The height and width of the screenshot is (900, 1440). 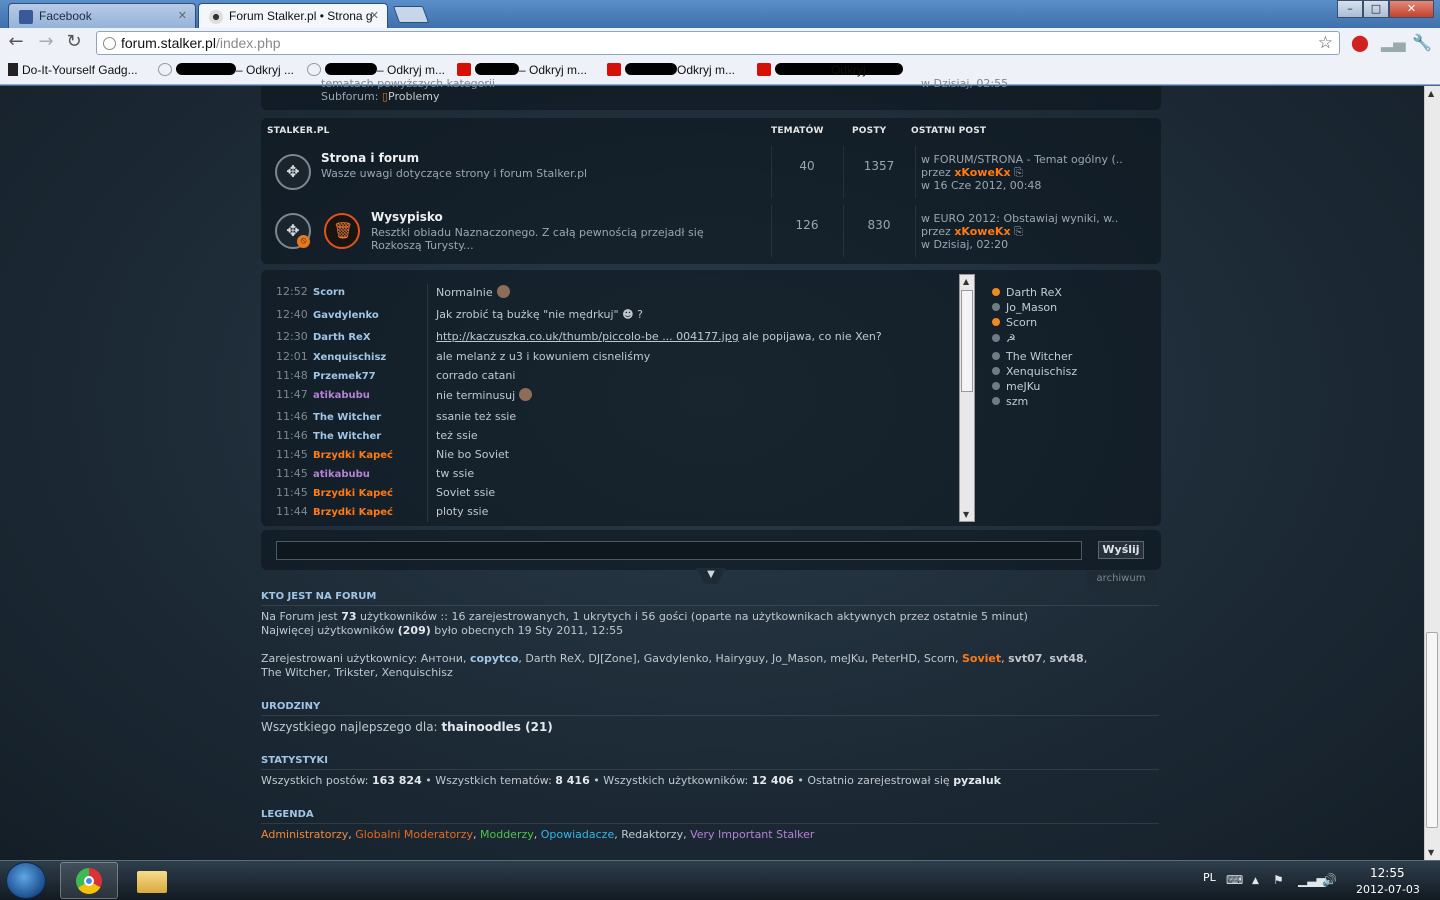 I want to click on category-title: STALKER.PL, so click(x=298, y=131).